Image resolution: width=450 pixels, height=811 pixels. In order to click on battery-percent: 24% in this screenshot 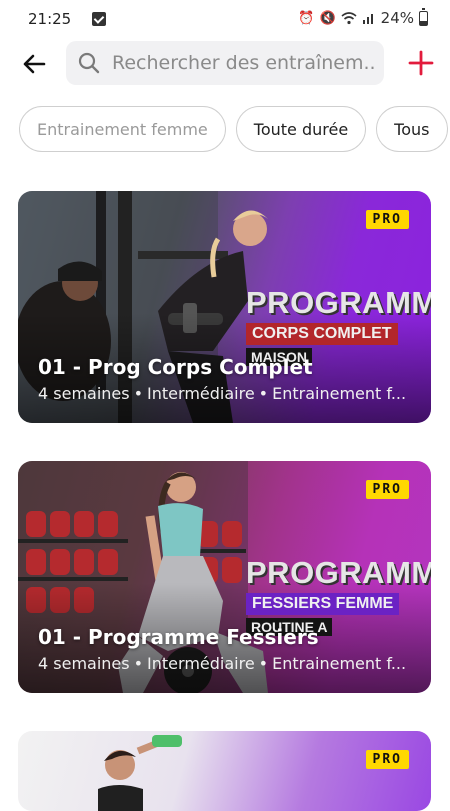, I will do `click(397, 18)`.